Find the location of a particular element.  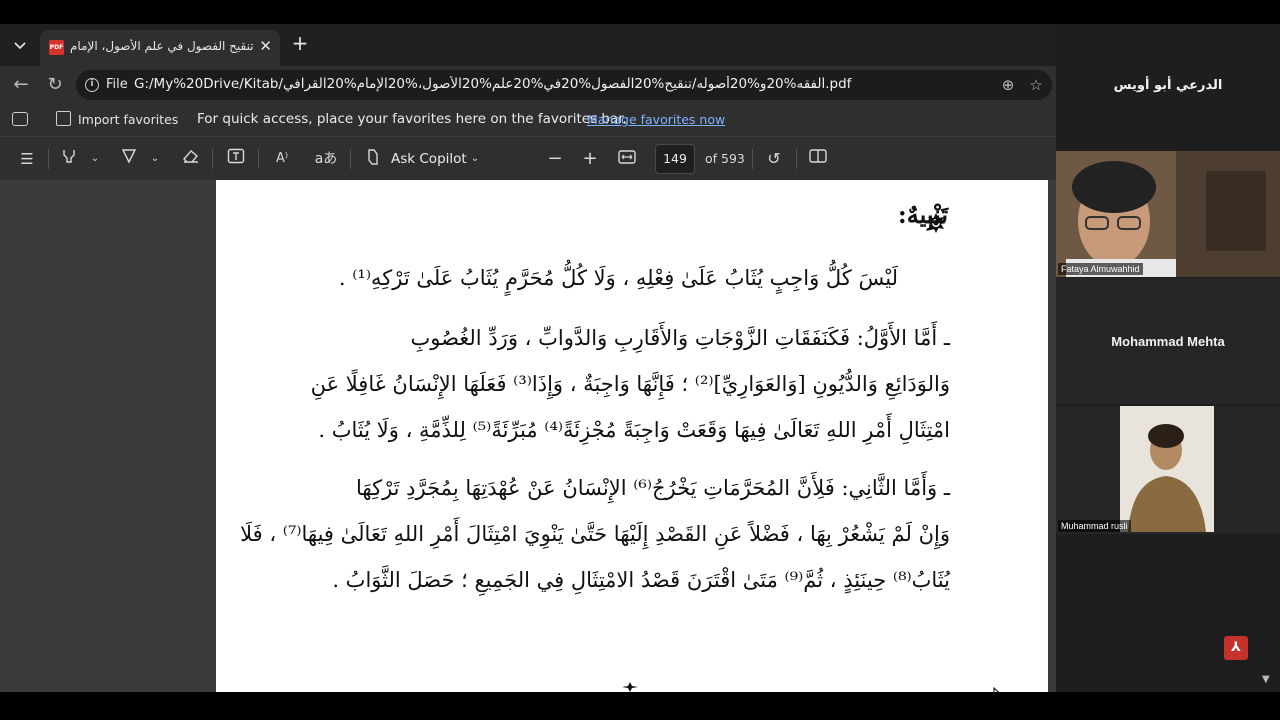

info-icon: i is located at coordinates (92, 85).